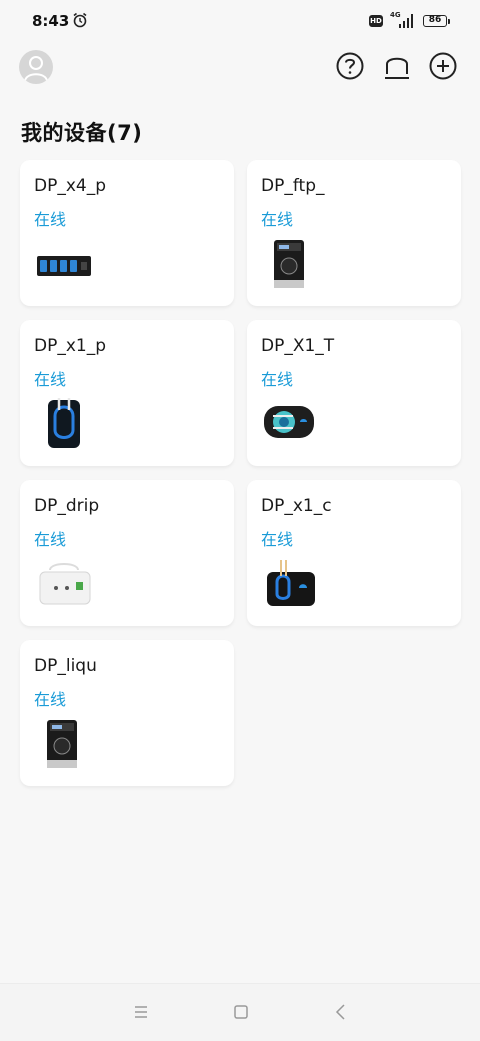 Image resolution: width=480 pixels, height=1041 pixels. I want to click on status-bar: 8:43 HD 4G 86, so click(240, 22).